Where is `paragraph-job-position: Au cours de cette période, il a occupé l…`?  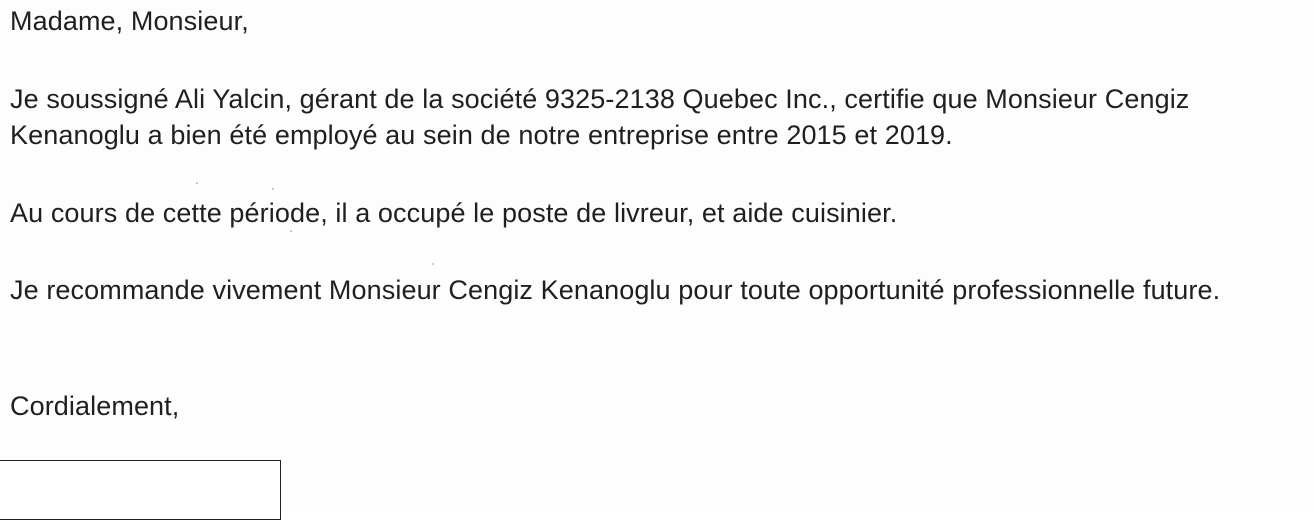 paragraph-job-position: Au cours de cette période, il a occupé l… is located at coordinates (454, 213).